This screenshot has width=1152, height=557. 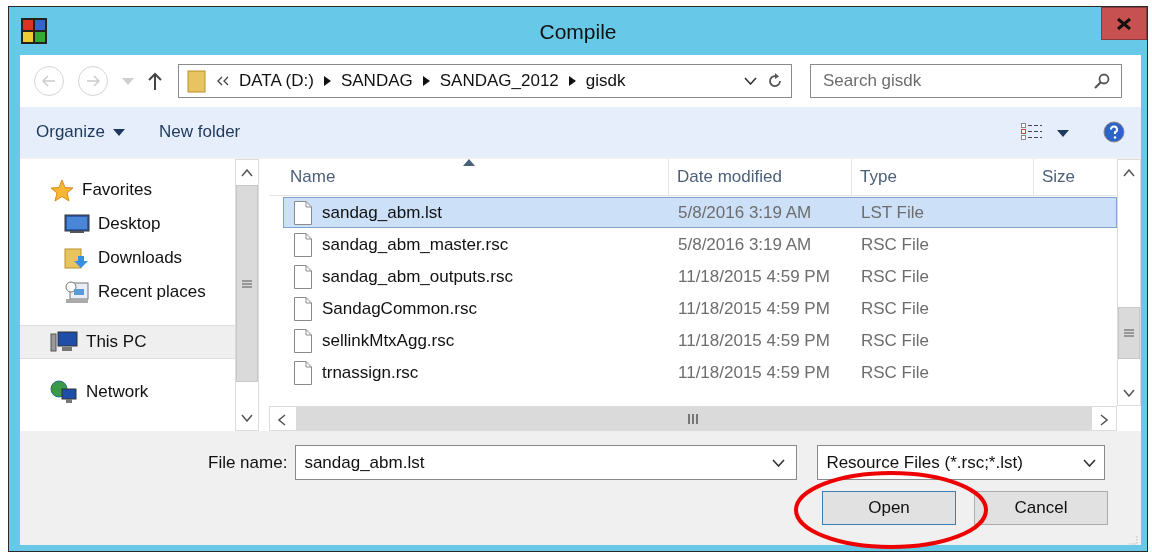 What do you see at coordinates (961, 462) in the screenshot?
I see `file-type-dropdown: Resource Files (*.rsc;*.lst)` at bounding box center [961, 462].